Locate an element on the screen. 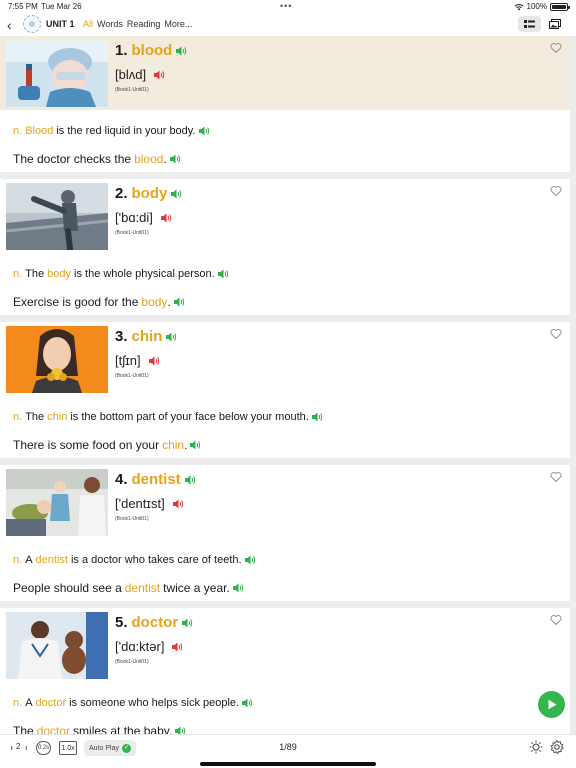 The height and width of the screenshot is (768, 576). brightness-icon is located at coordinates (536, 747).